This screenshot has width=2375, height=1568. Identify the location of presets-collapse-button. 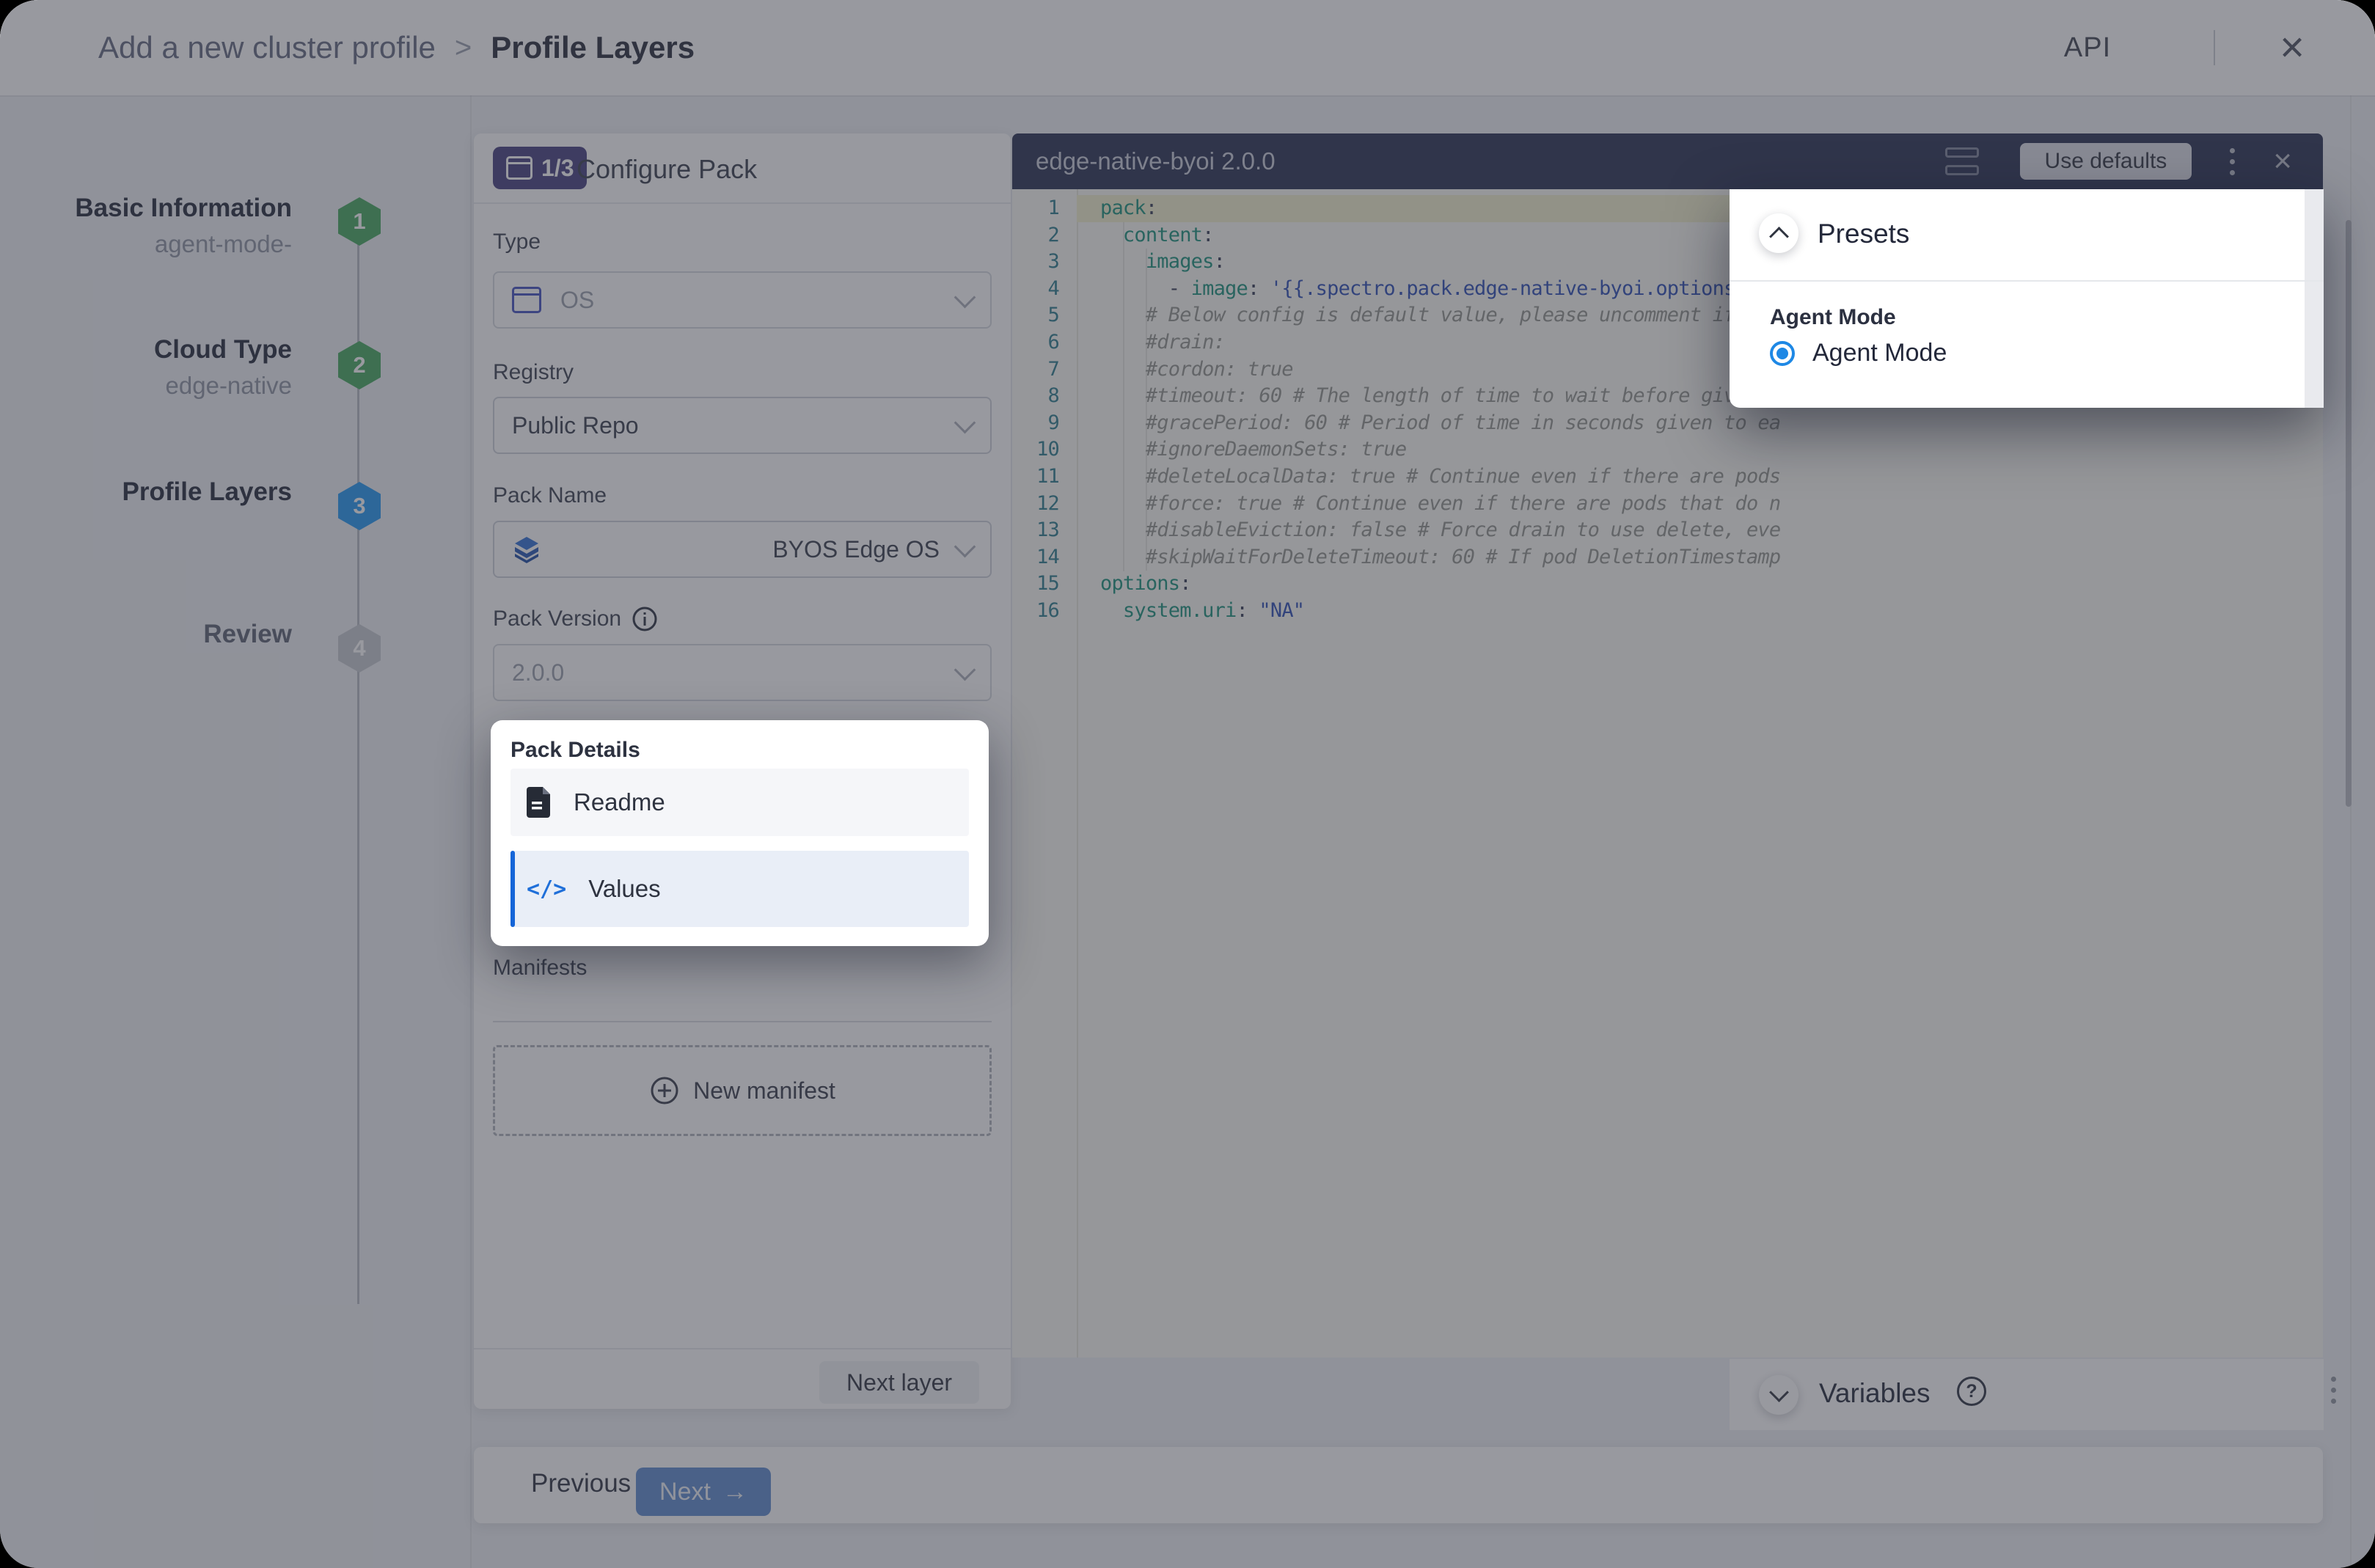
(1778, 233).